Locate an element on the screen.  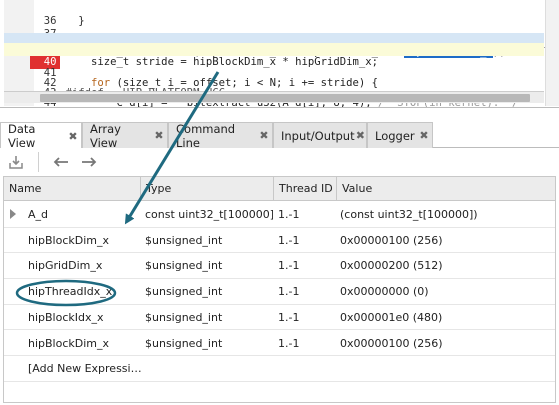
forward-button is located at coordinates (89, 162).